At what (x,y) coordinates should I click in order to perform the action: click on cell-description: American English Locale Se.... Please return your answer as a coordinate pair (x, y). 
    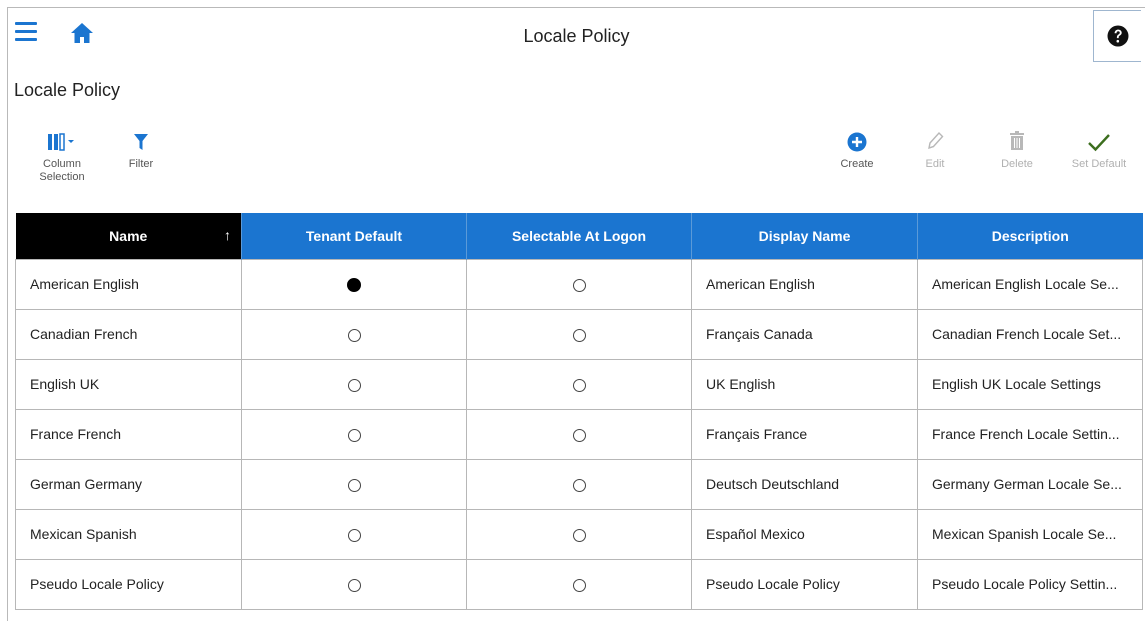
    Looking at the image, I should click on (1030, 284).